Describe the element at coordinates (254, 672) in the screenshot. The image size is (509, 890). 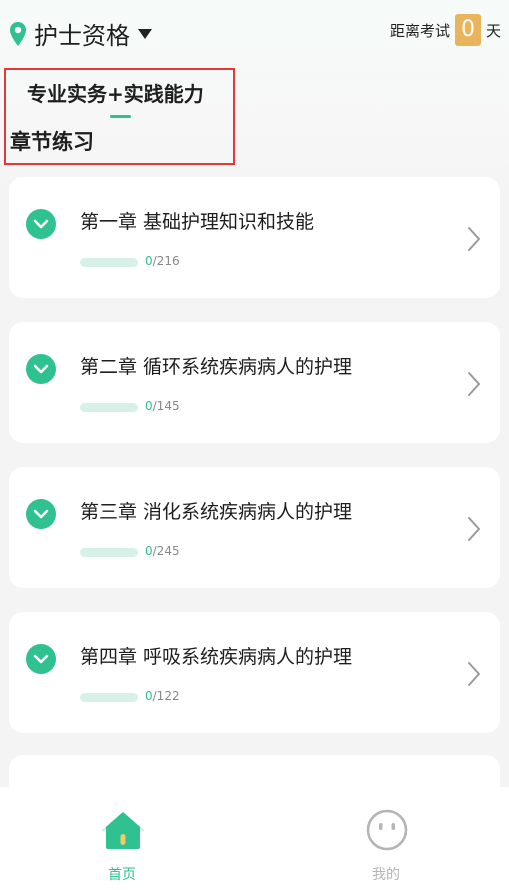
I see `chapter-card: 第四章 呼吸系统疾病病人的护理 0/122` at that location.